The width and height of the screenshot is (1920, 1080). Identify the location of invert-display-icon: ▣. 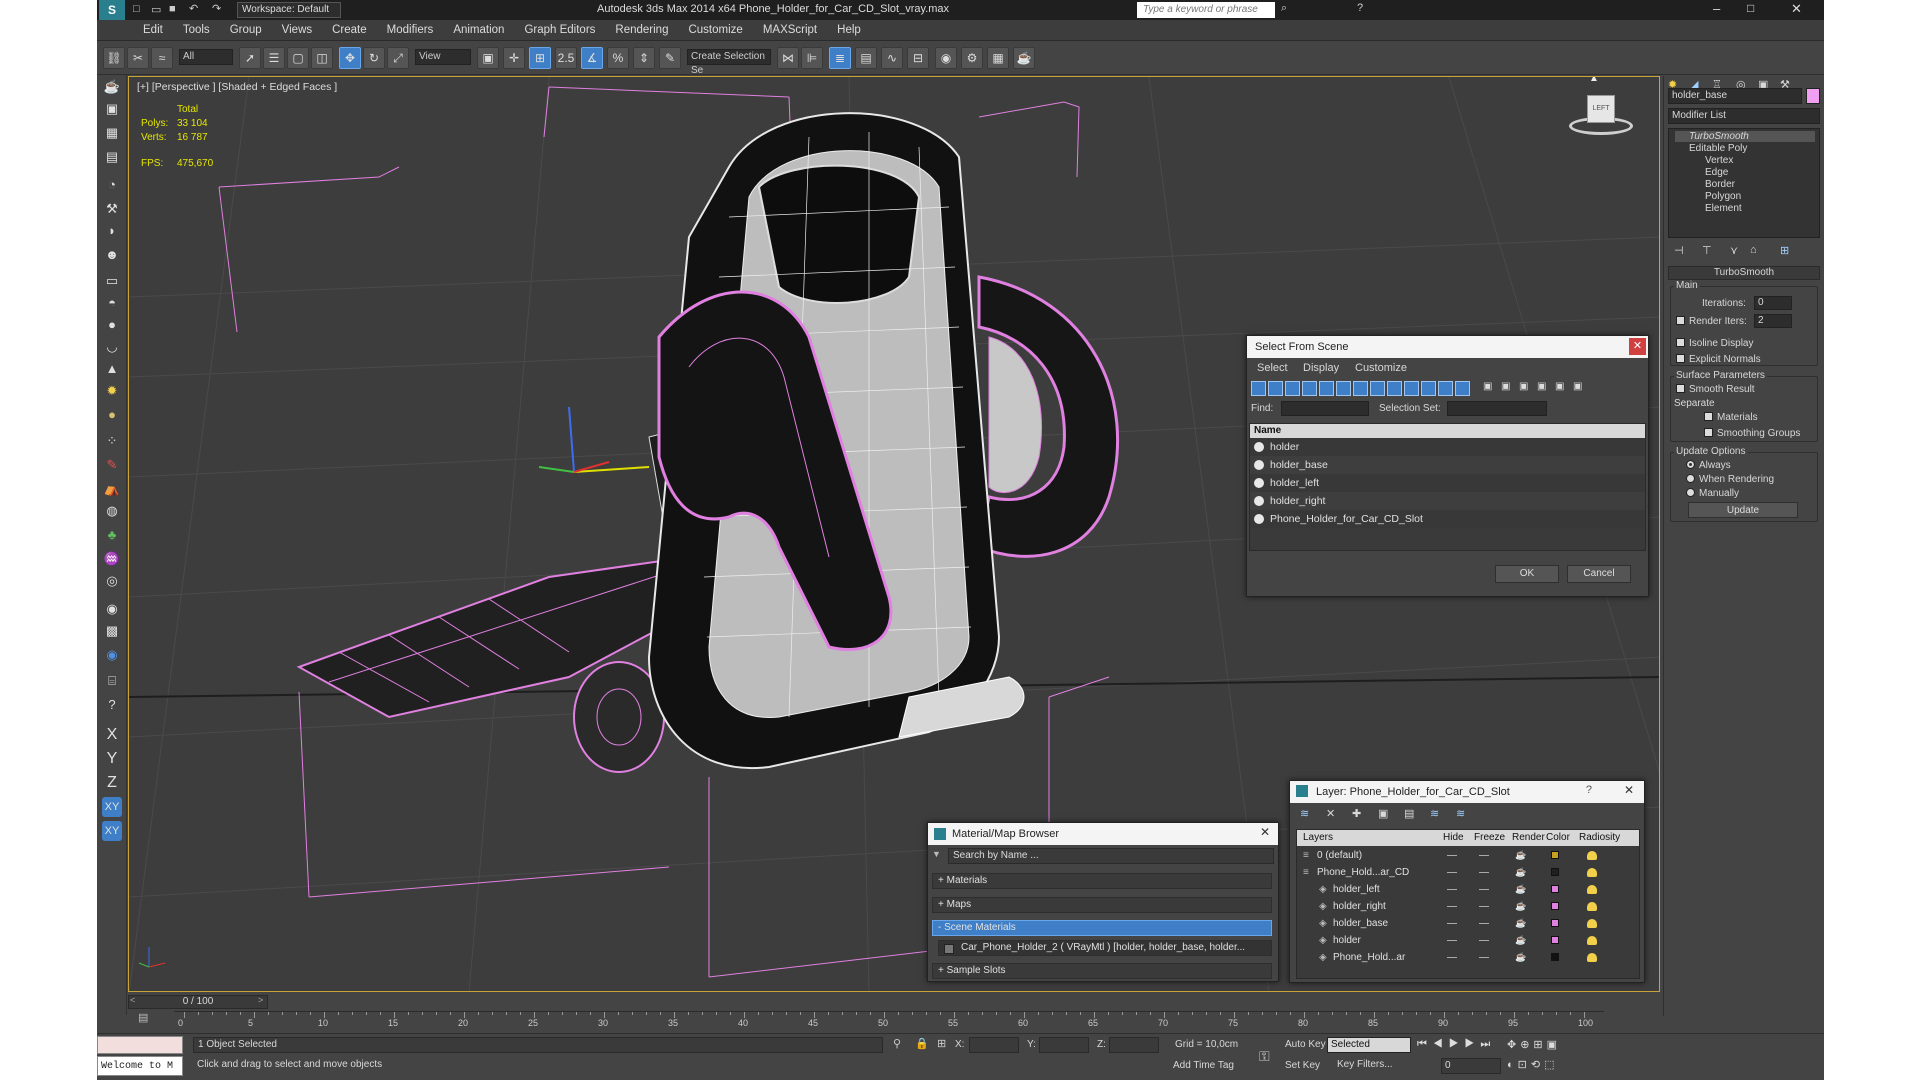
(1526, 388).